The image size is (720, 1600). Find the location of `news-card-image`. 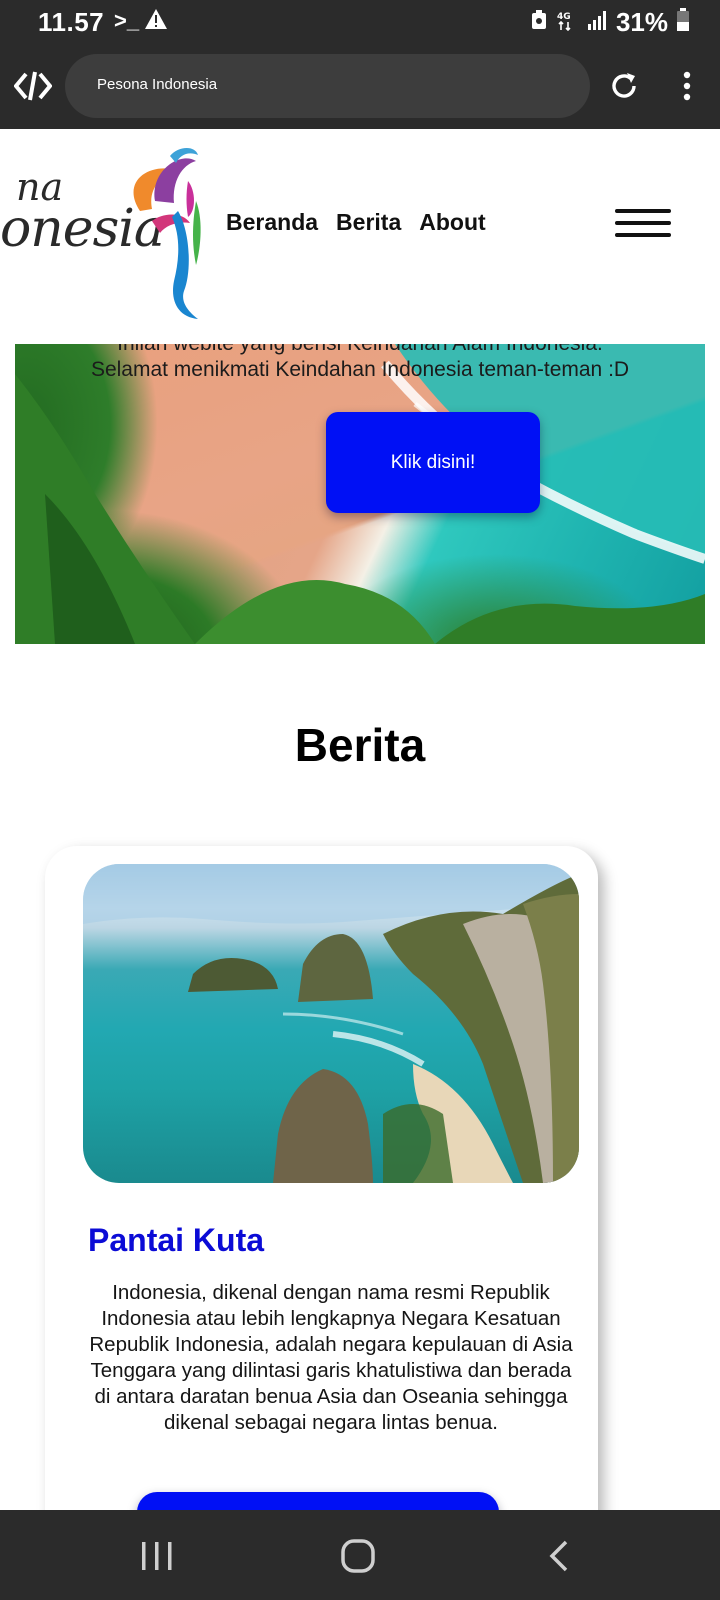

news-card-image is located at coordinates (331, 1023).